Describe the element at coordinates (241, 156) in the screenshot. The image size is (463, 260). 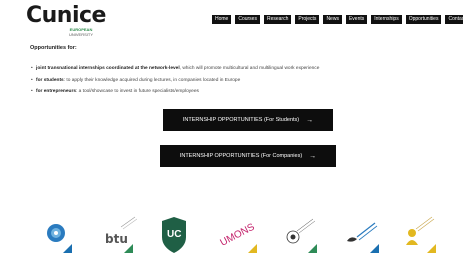
I see `button-label: INTERNSHIP OPPORTUNITIES (For Companies)` at that location.